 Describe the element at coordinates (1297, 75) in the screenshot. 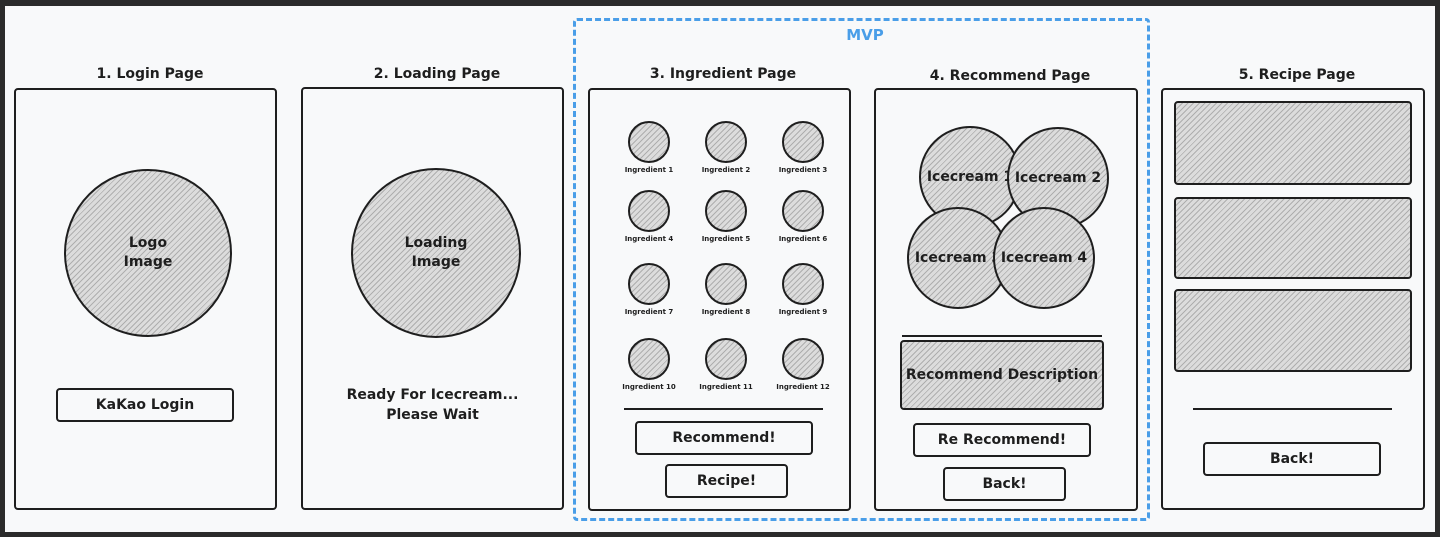

I see `recipe-page-title: 5. Recipe Page` at that location.